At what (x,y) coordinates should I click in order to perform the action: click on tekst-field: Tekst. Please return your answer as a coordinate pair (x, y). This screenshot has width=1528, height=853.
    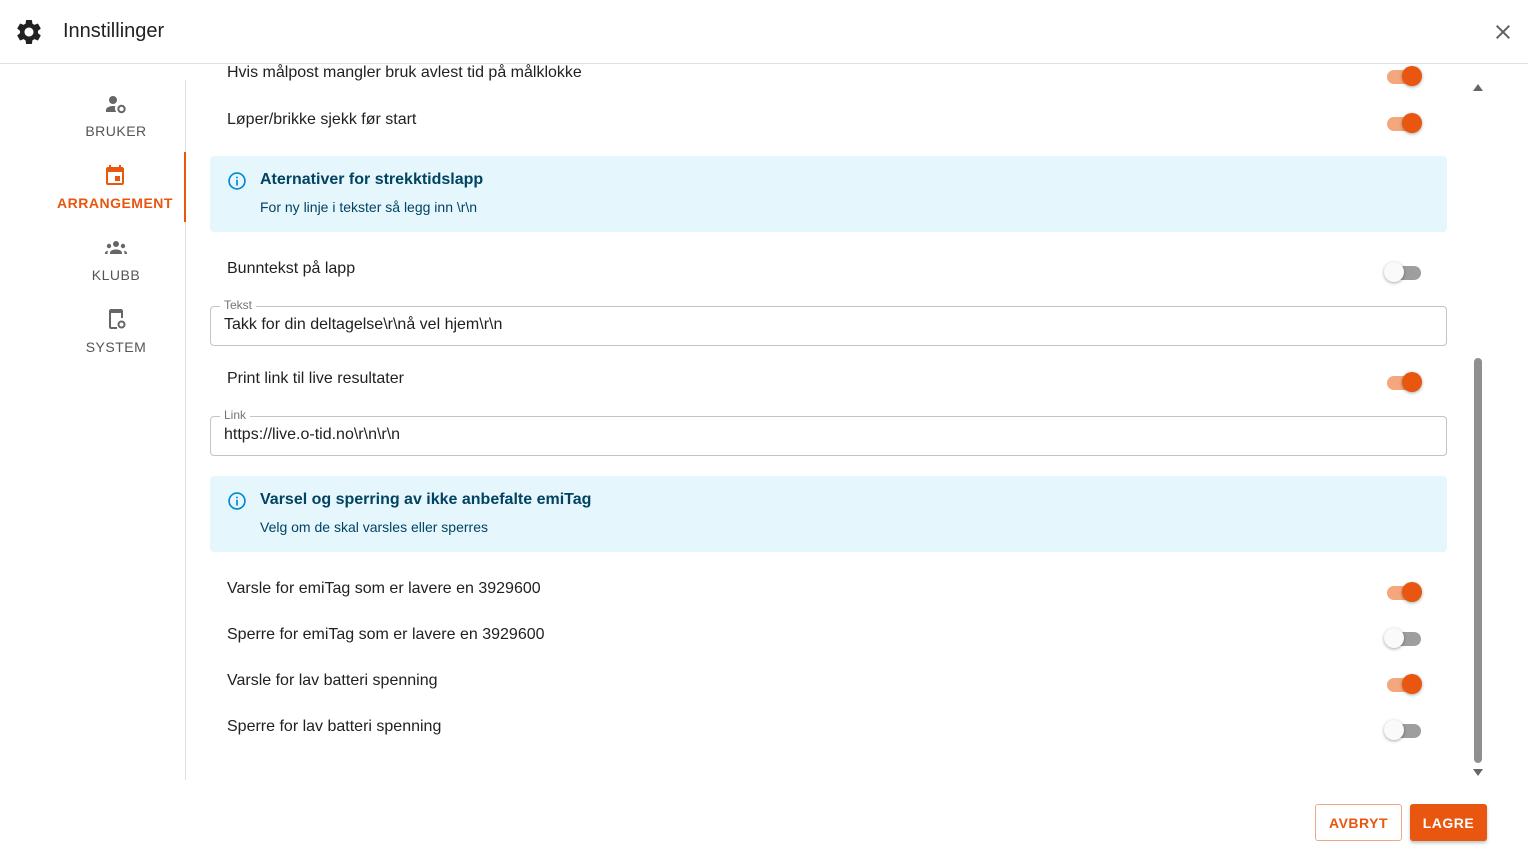
    Looking at the image, I should click on (828, 322).